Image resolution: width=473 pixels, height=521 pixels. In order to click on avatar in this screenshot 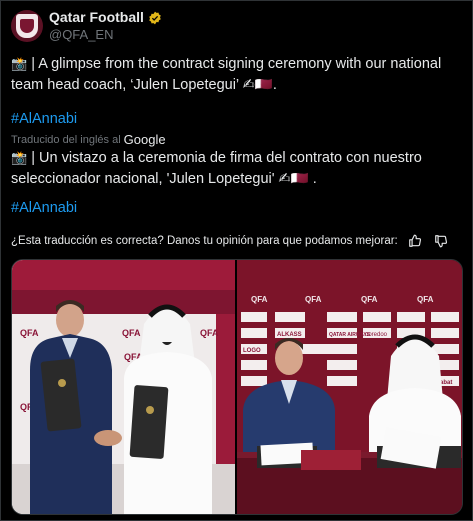, I will do `click(27, 26)`.